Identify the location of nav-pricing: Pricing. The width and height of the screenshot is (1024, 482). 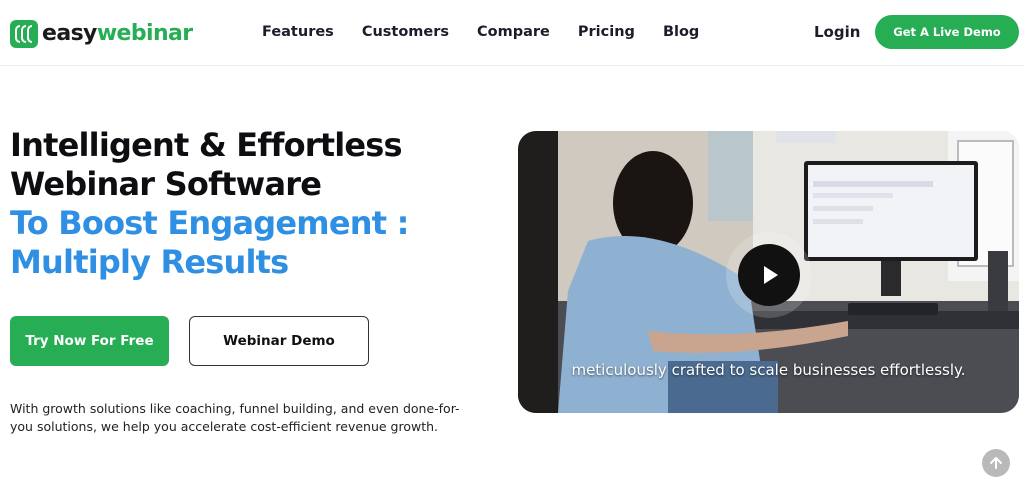
(606, 32).